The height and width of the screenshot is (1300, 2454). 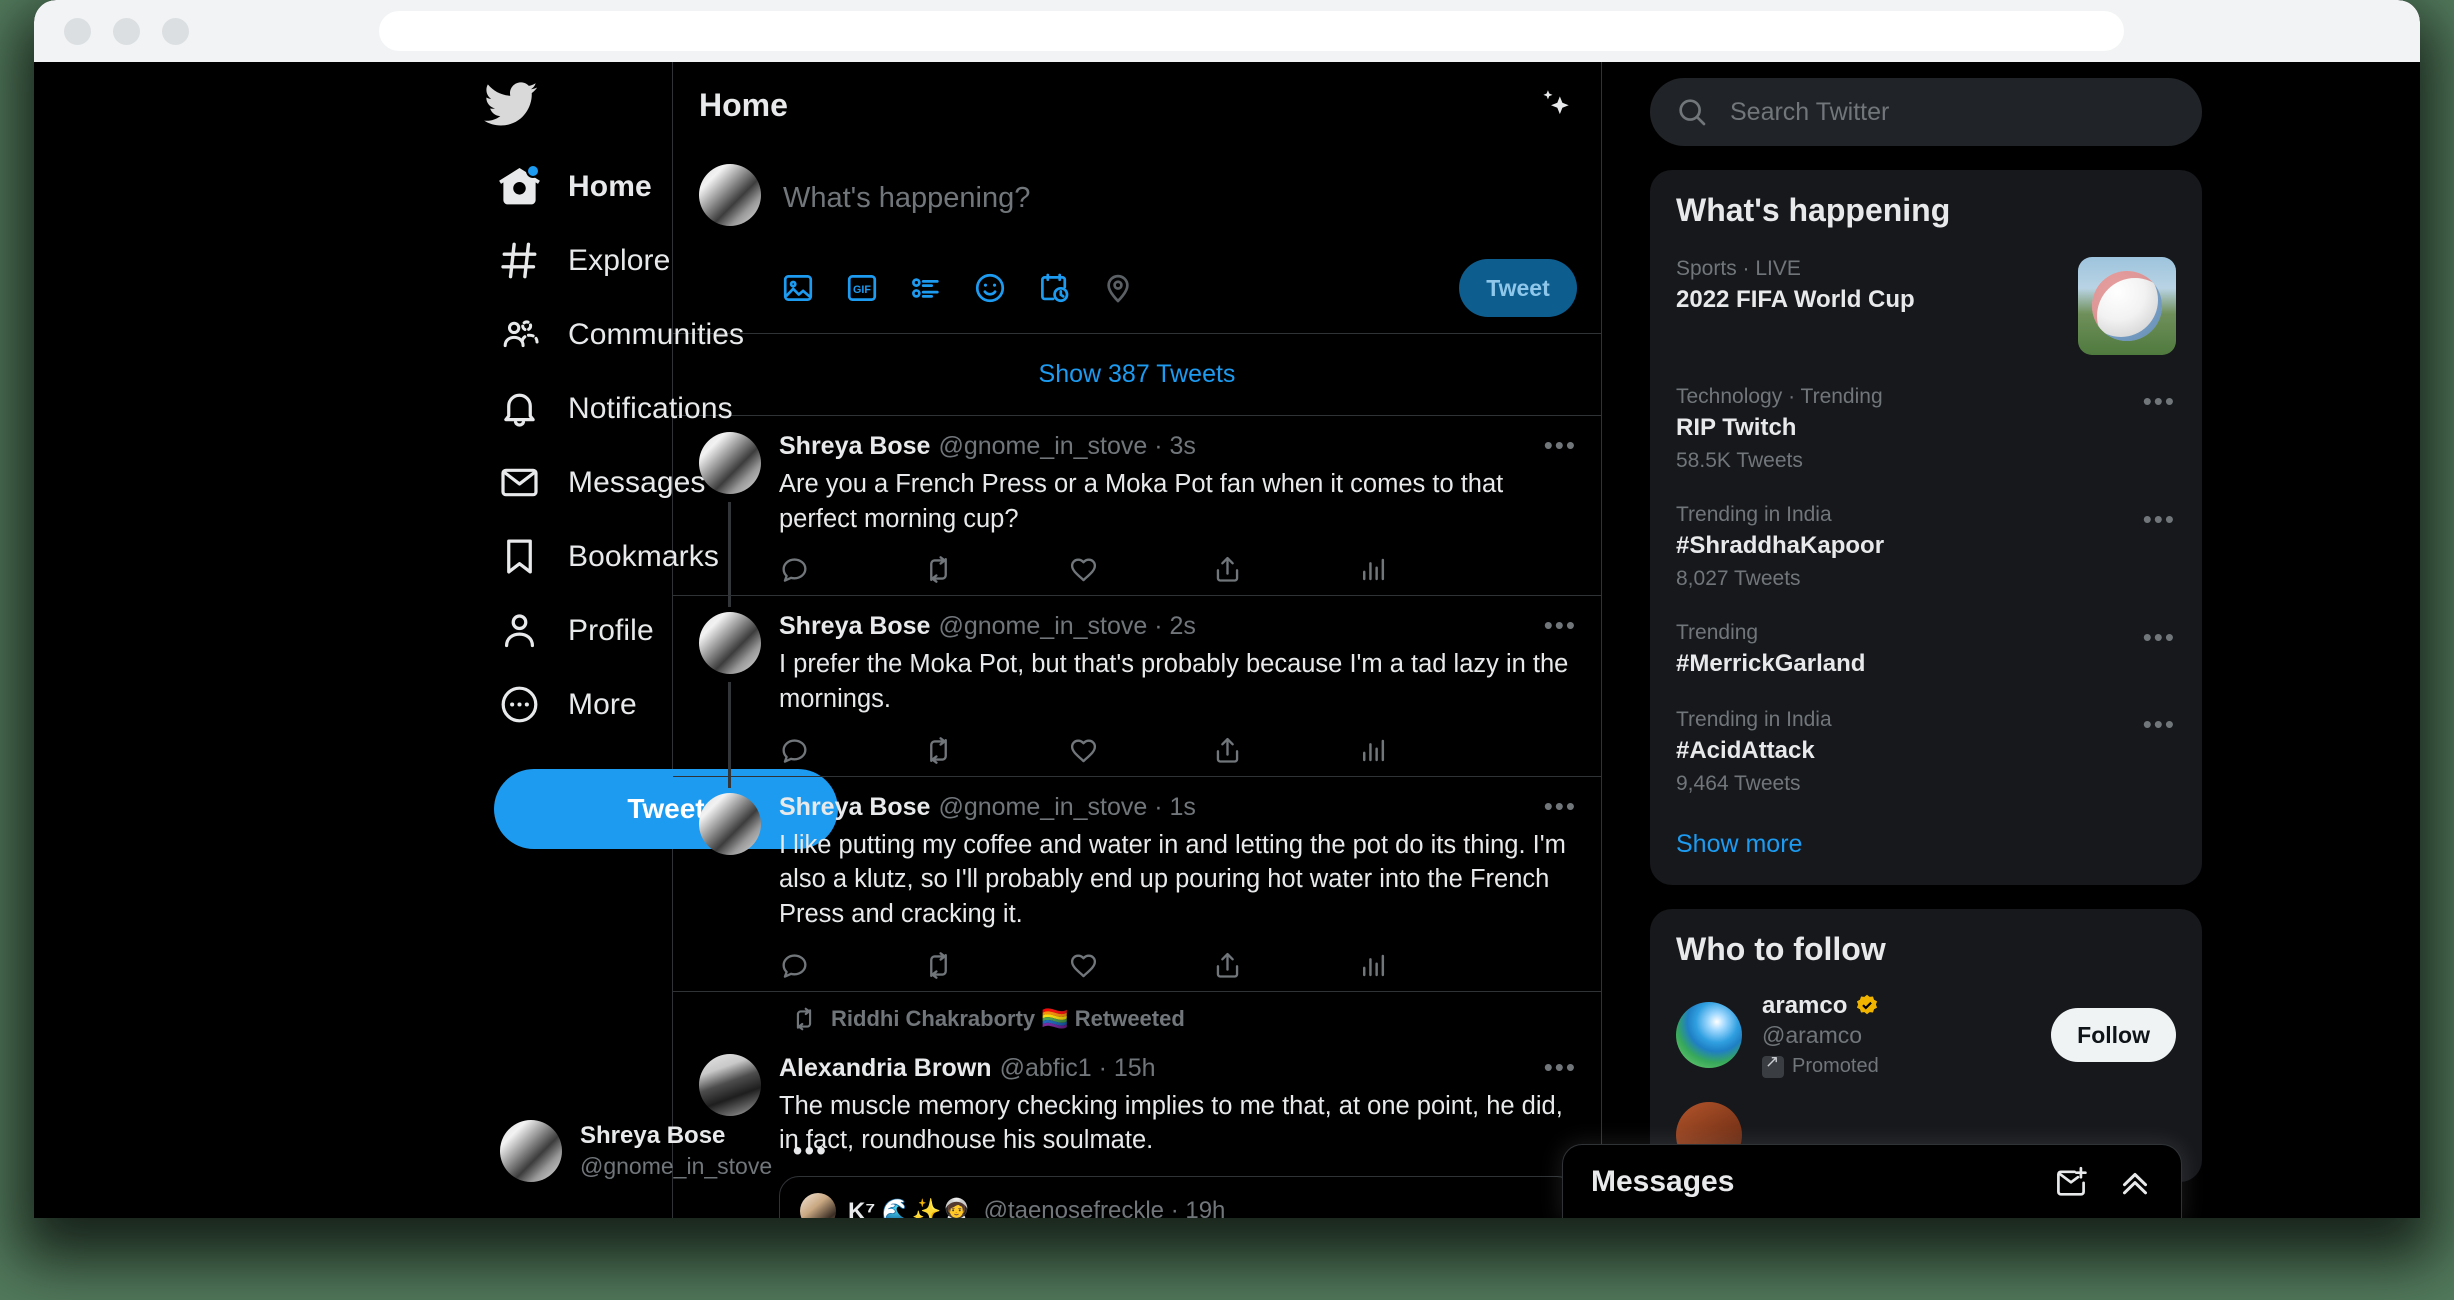 I want to click on bookmark-icon, so click(x=519, y=556).